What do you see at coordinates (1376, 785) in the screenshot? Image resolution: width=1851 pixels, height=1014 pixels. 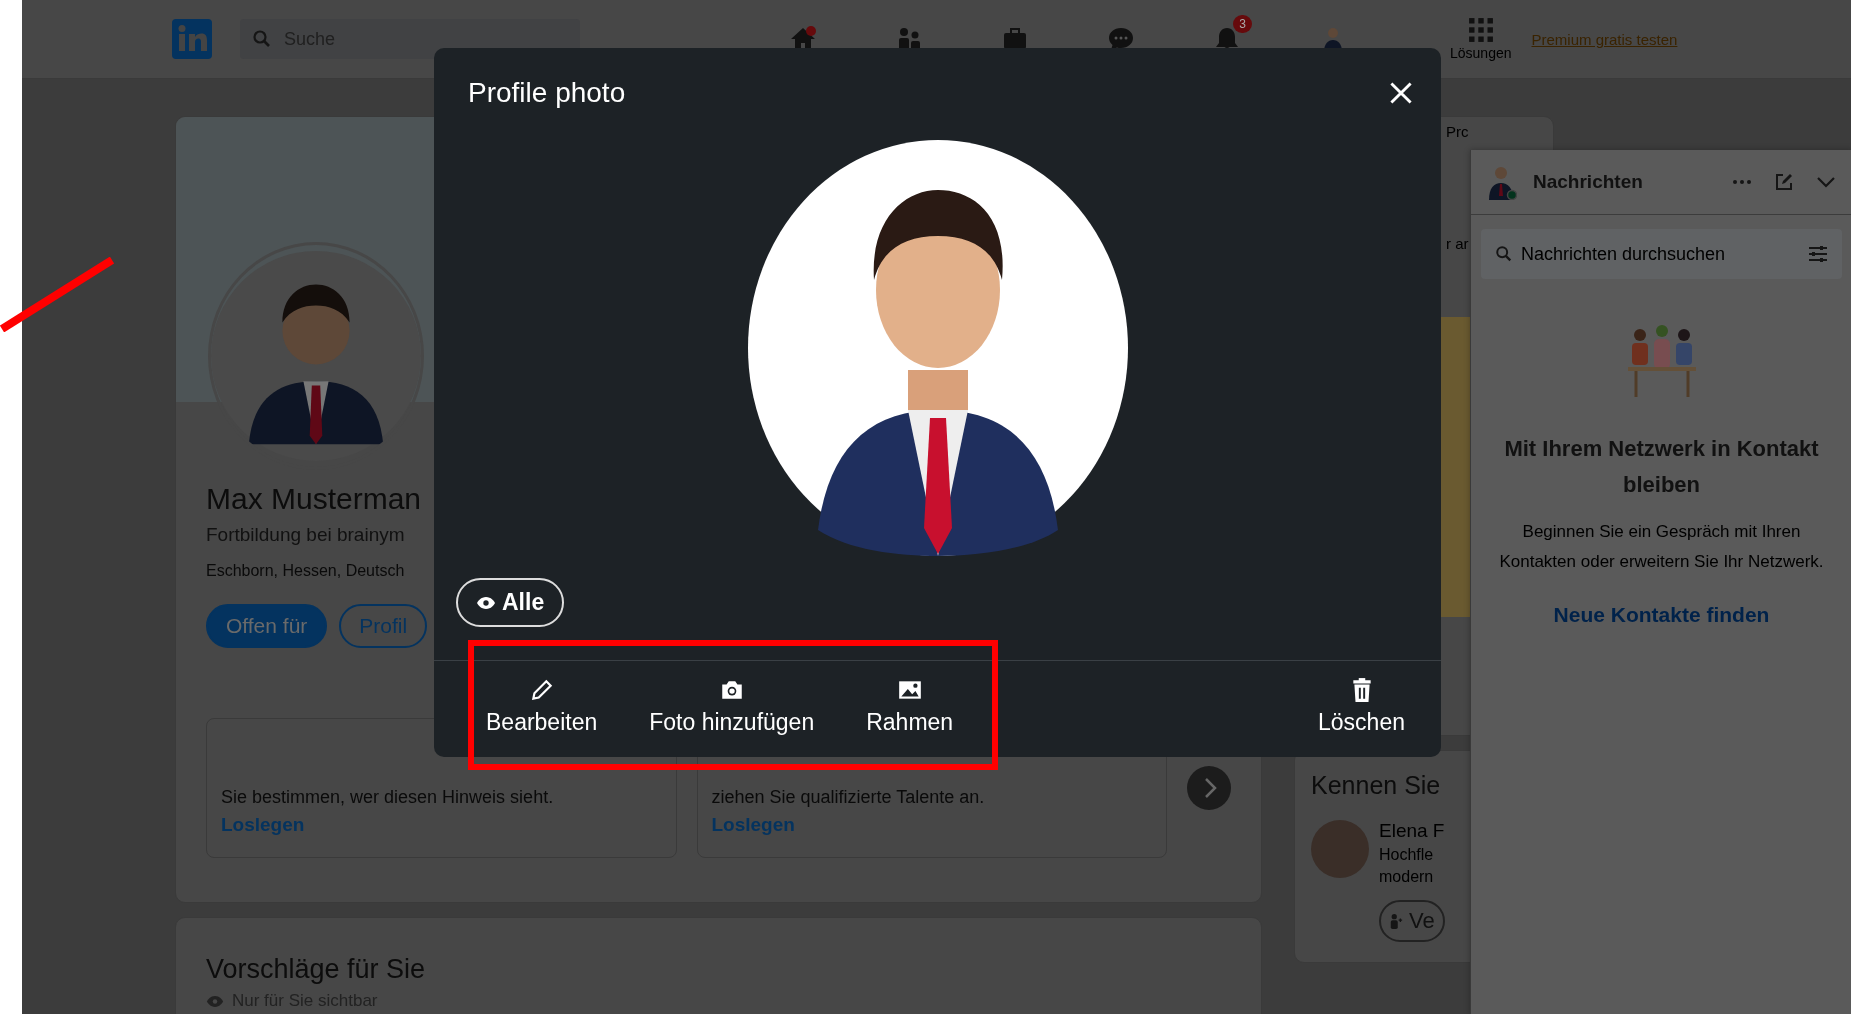 I see `people-title: Kennen Sie` at bounding box center [1376, 785].